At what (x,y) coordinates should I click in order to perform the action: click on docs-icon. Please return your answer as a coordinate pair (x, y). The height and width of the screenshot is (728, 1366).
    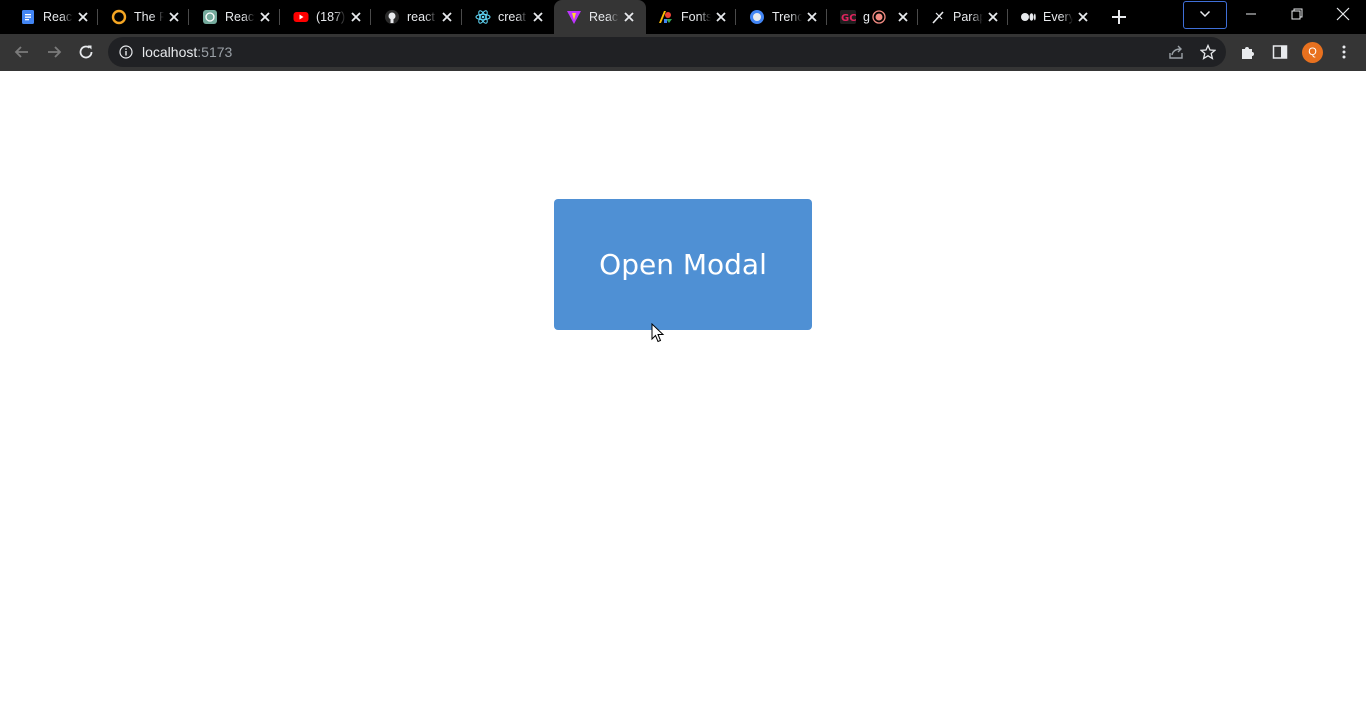
    Looking at the image, I should click on (28, 17).